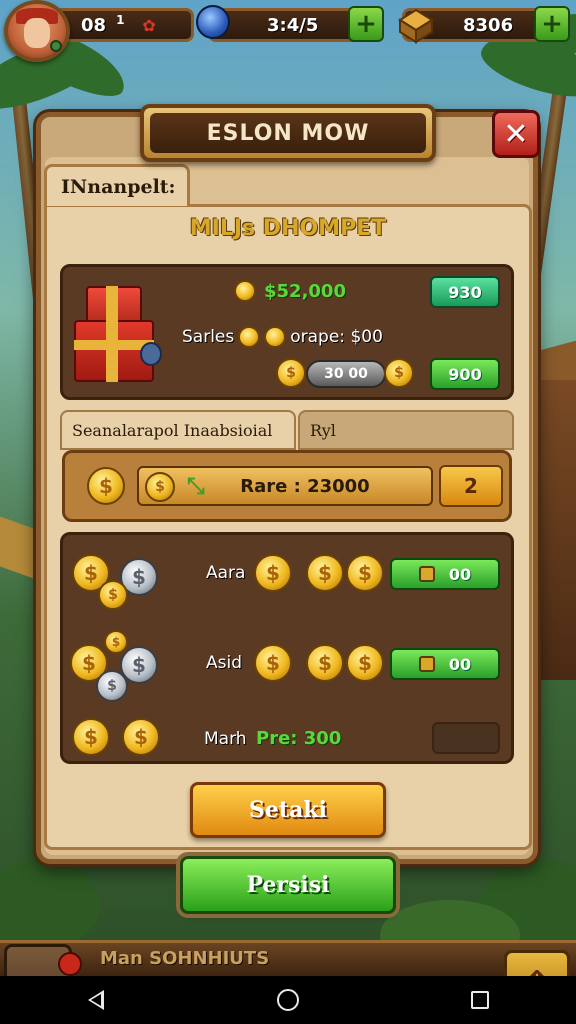  I want to click on add-gold-button: +, so click(552, 24).